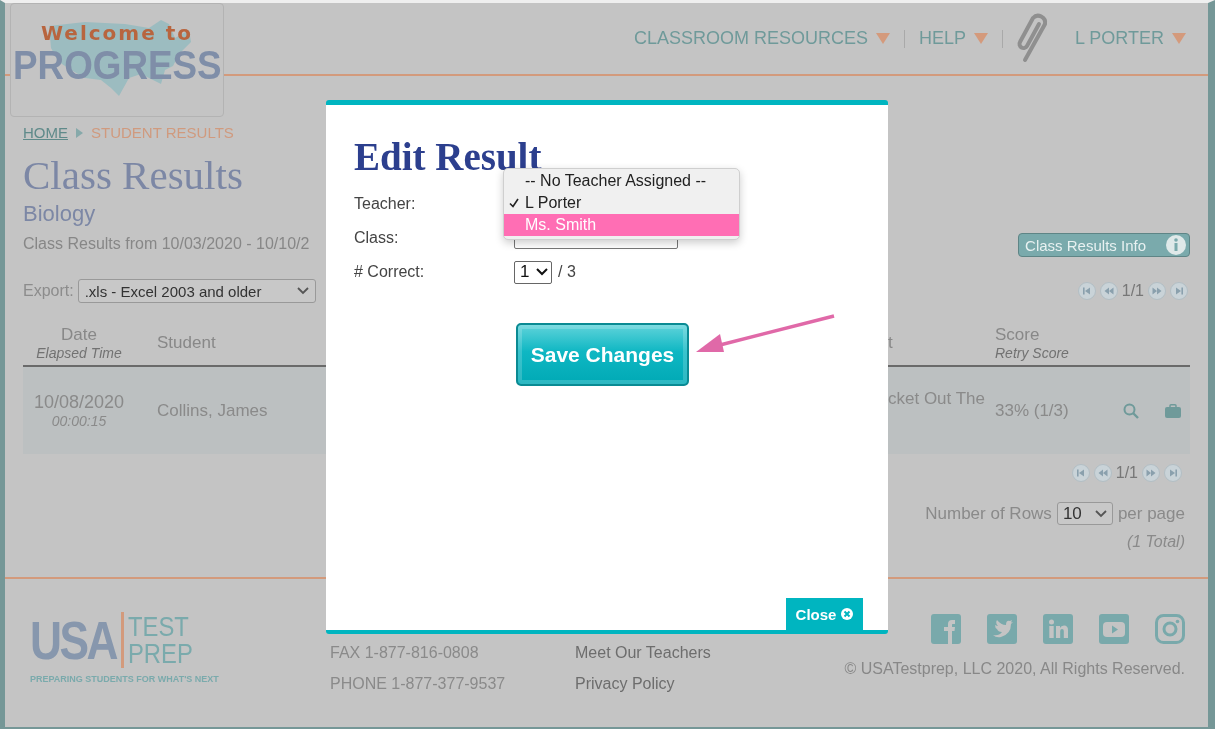  What do you see at coordinates (1151, 513) in the screenshot?
I see `rows-suffix: per page` at bounding box center [1151, 513].